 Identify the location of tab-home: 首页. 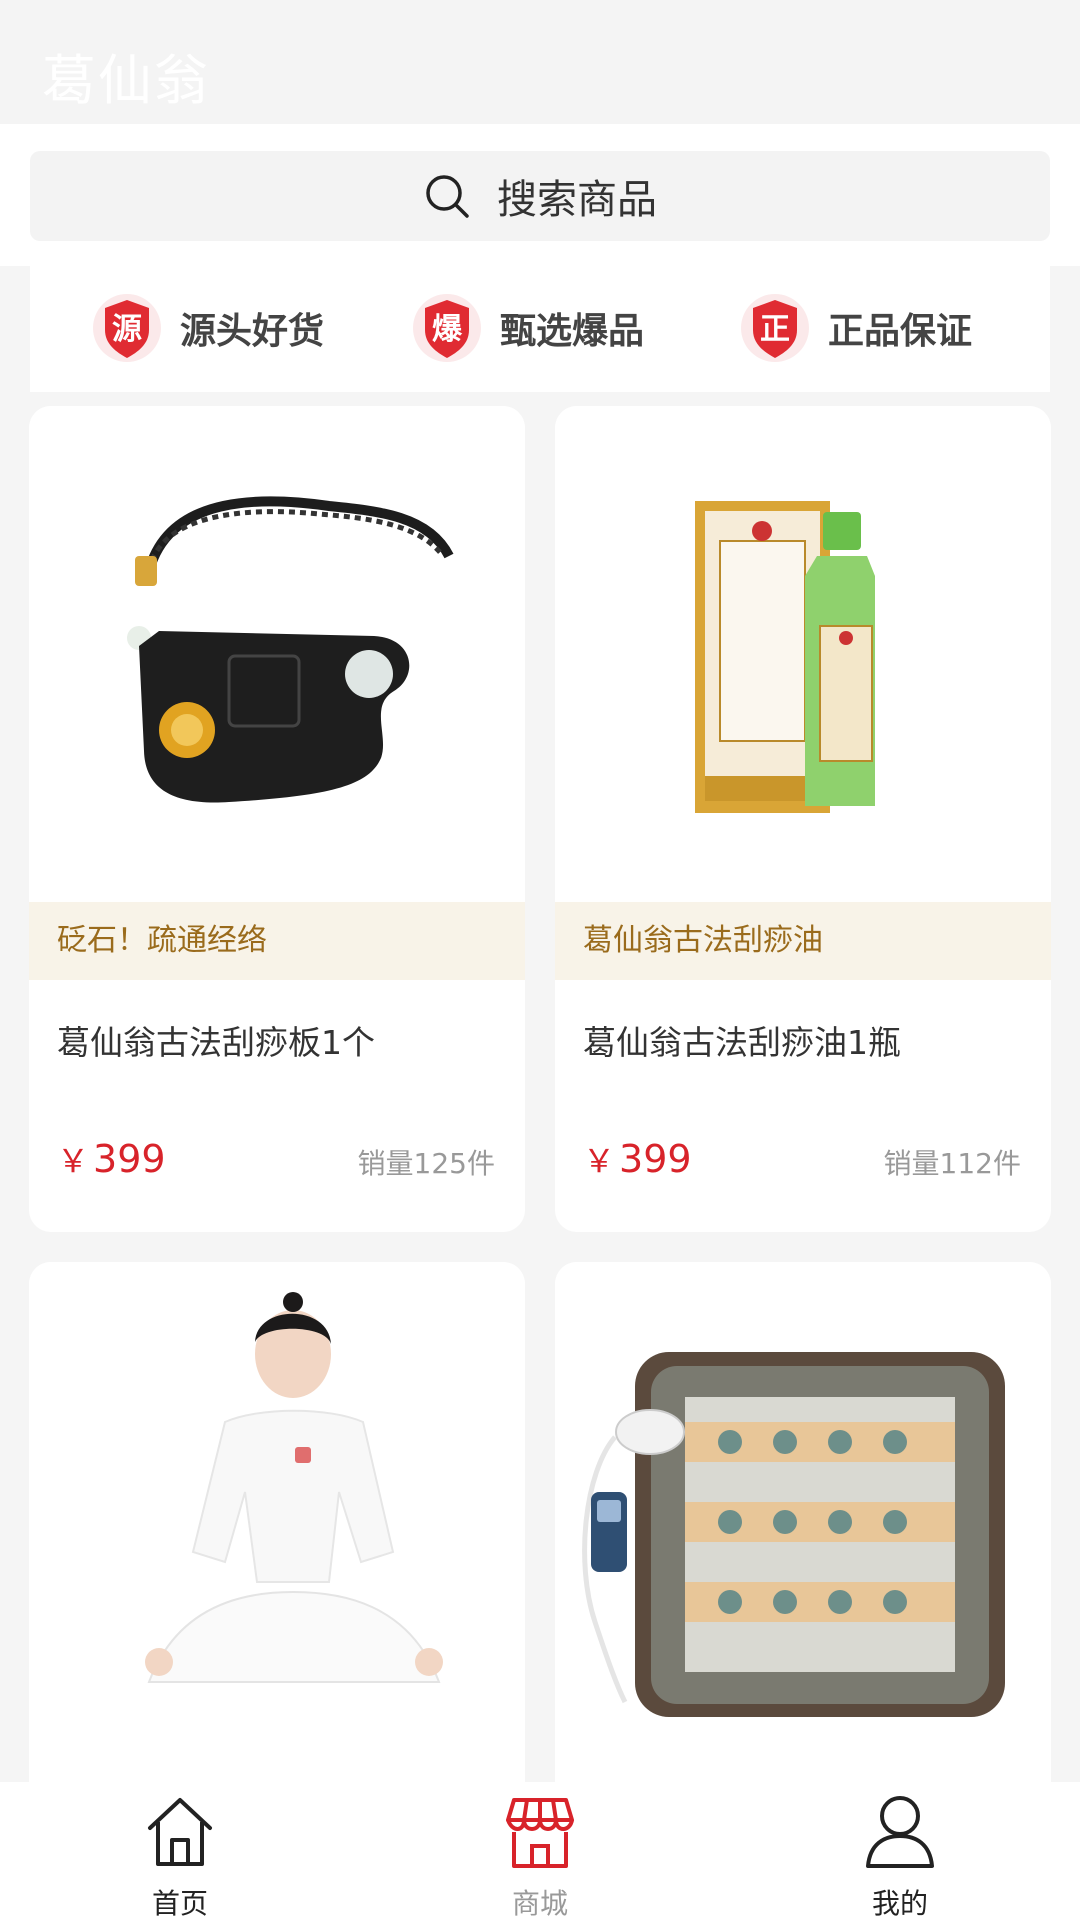
(180, 1851).